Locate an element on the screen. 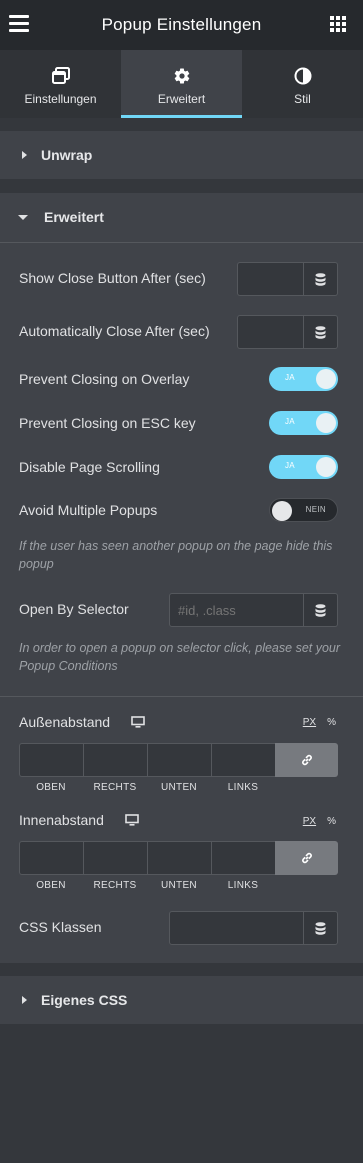 This screenshot has height=1163, width=363. toggle-state: NEIN is located at coordinates (315, 509).